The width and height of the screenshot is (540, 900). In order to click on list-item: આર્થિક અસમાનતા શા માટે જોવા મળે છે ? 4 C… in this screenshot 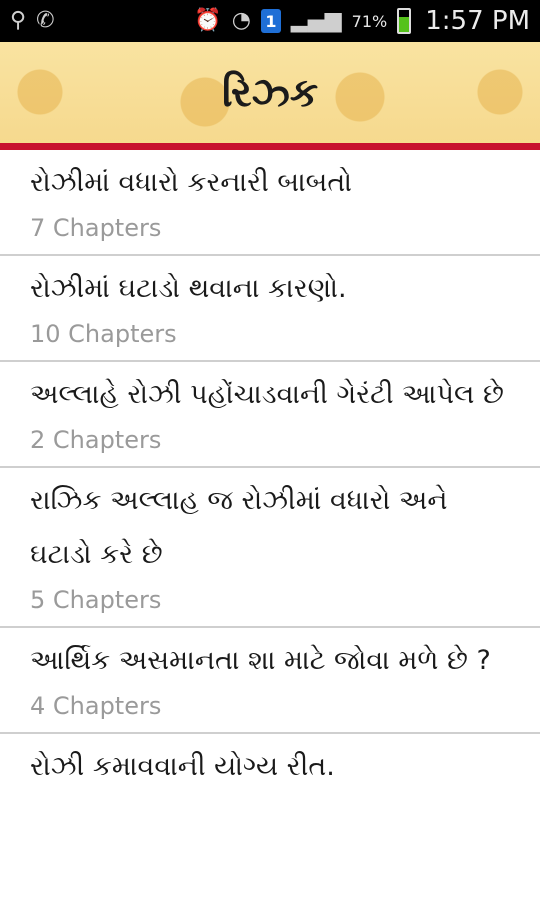, I will do `click(270, 681)`.